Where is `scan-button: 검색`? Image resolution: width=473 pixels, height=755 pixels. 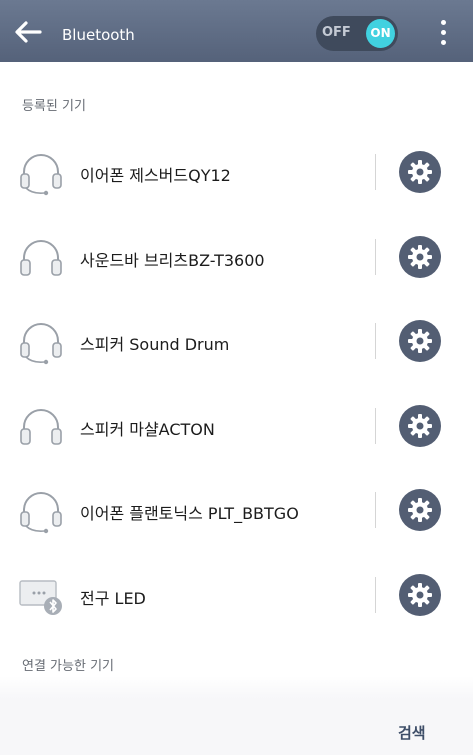 scan-button: 검색 is located at coordinates (412, 732).